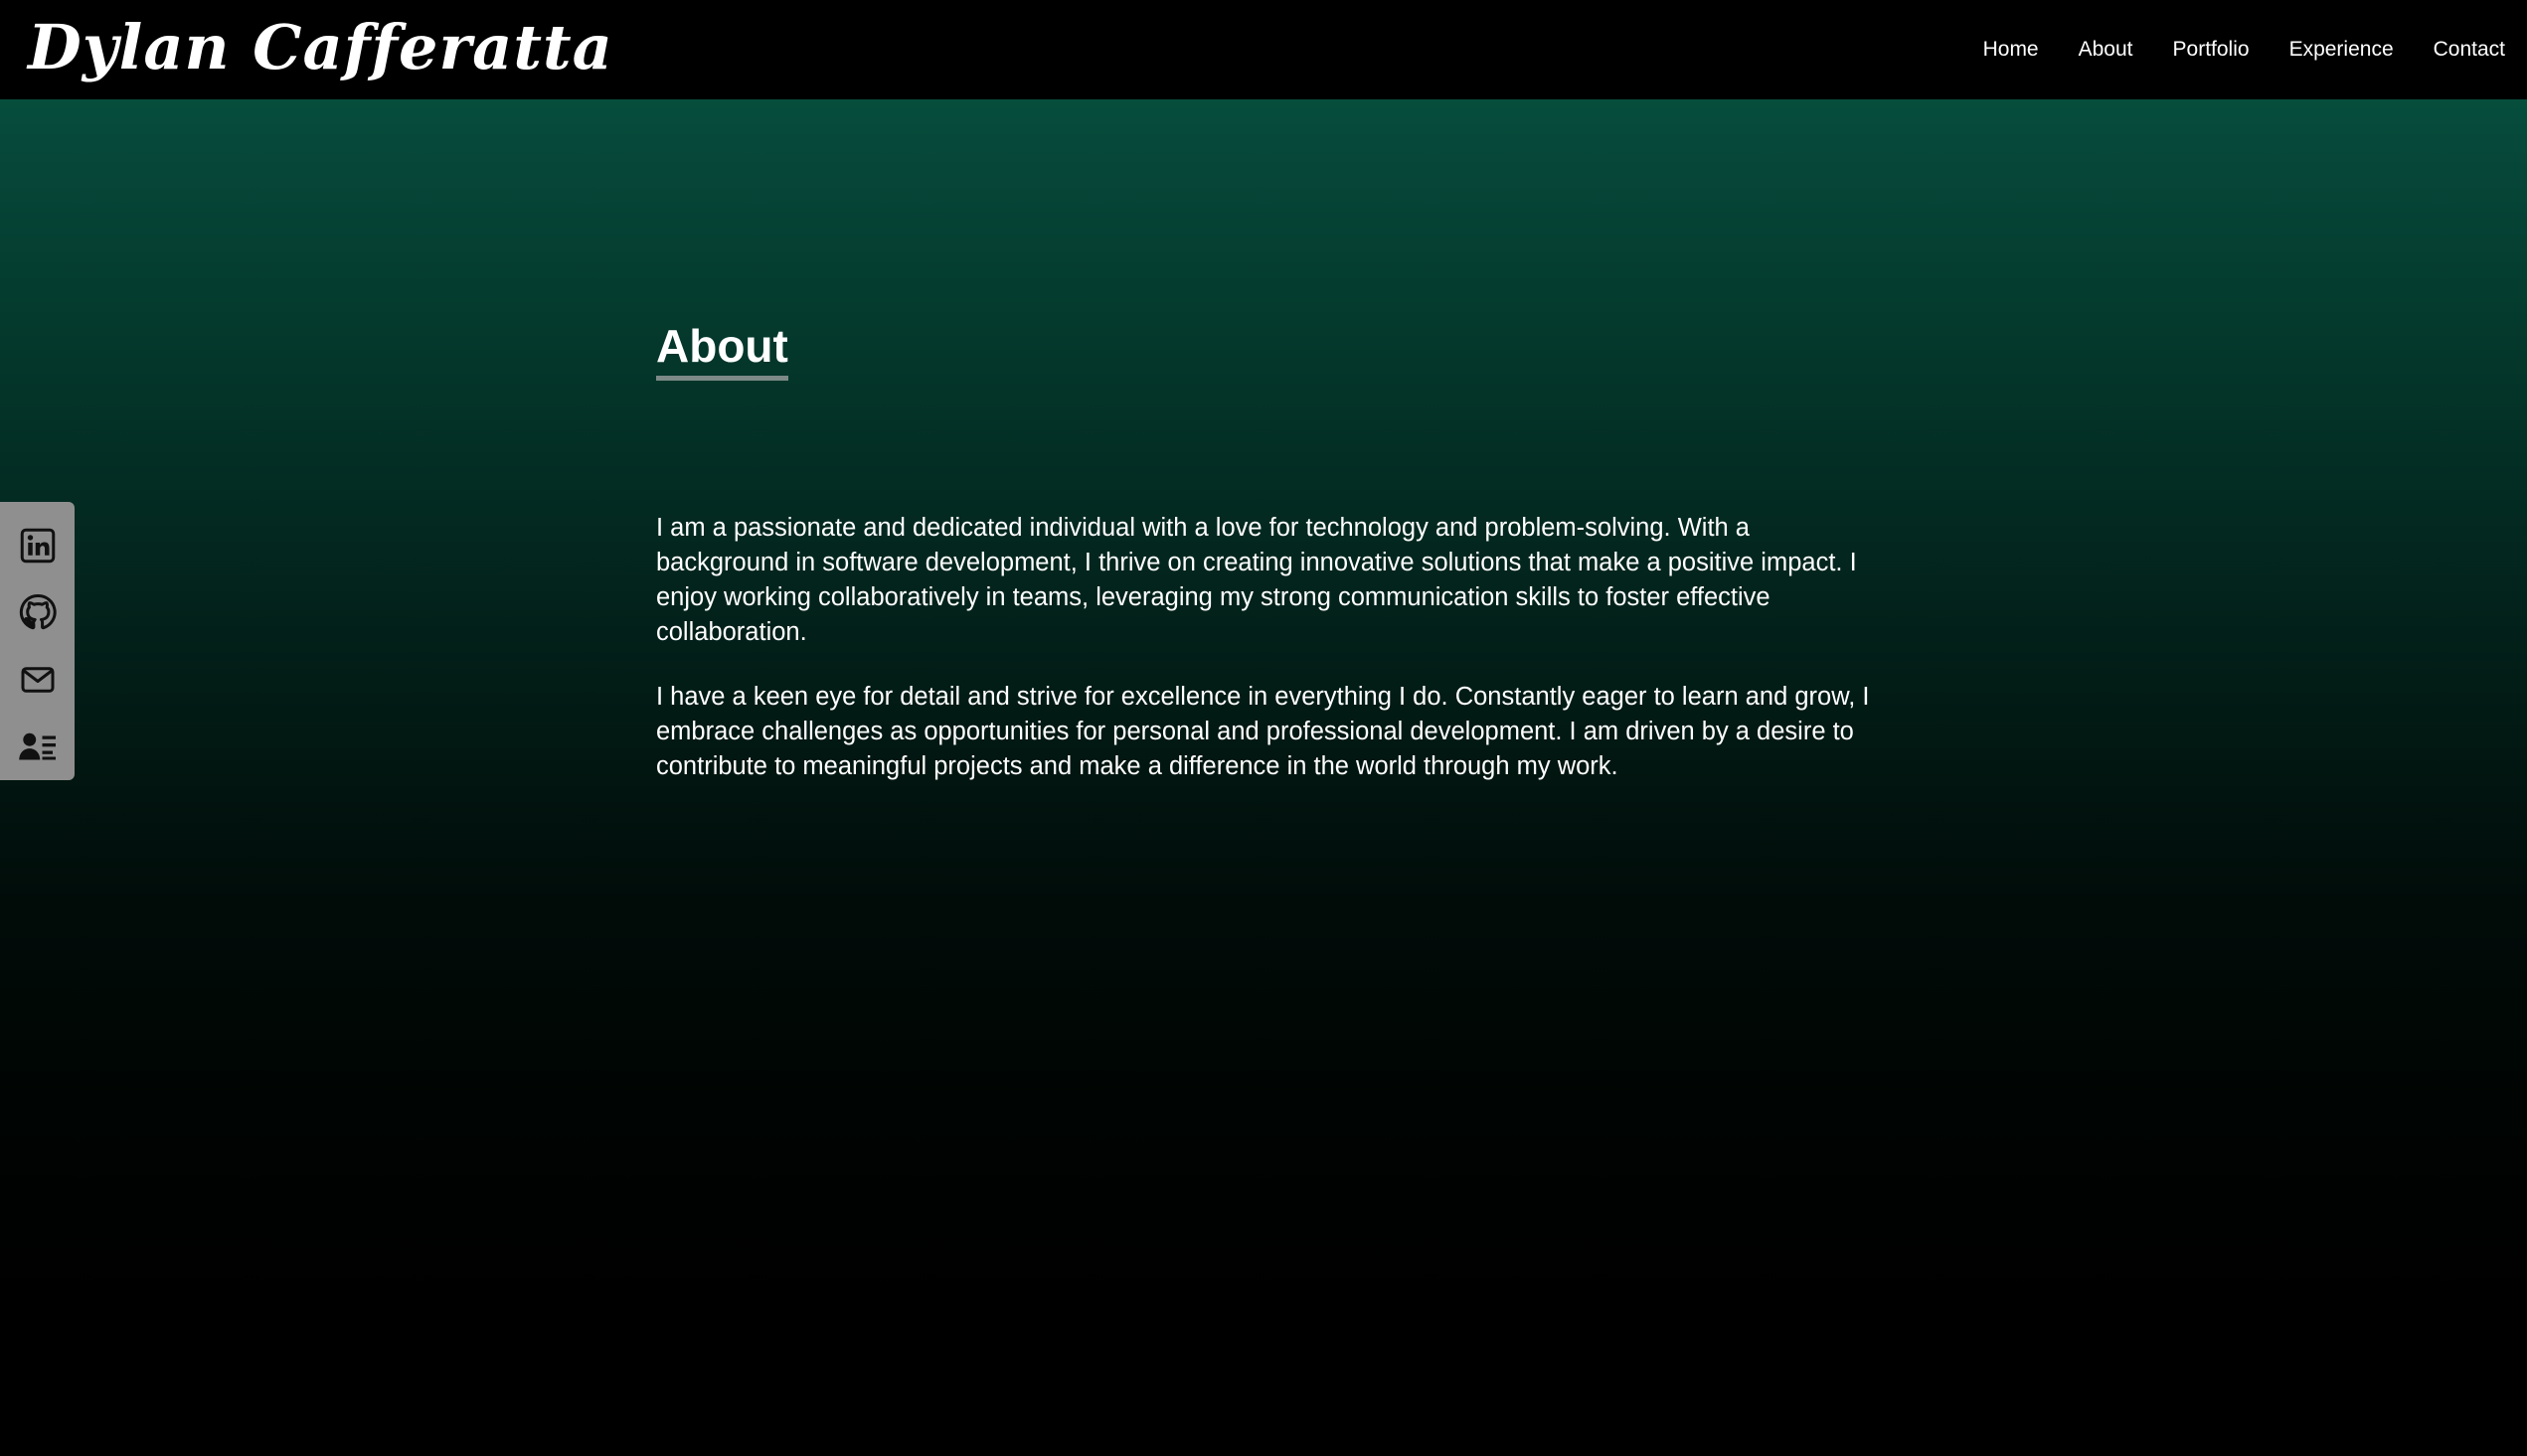  What do you see at coordinates (2470, 50) in the screenshot?
I see `nav-contact-link: Contact` at bounding box center [2470, 50].